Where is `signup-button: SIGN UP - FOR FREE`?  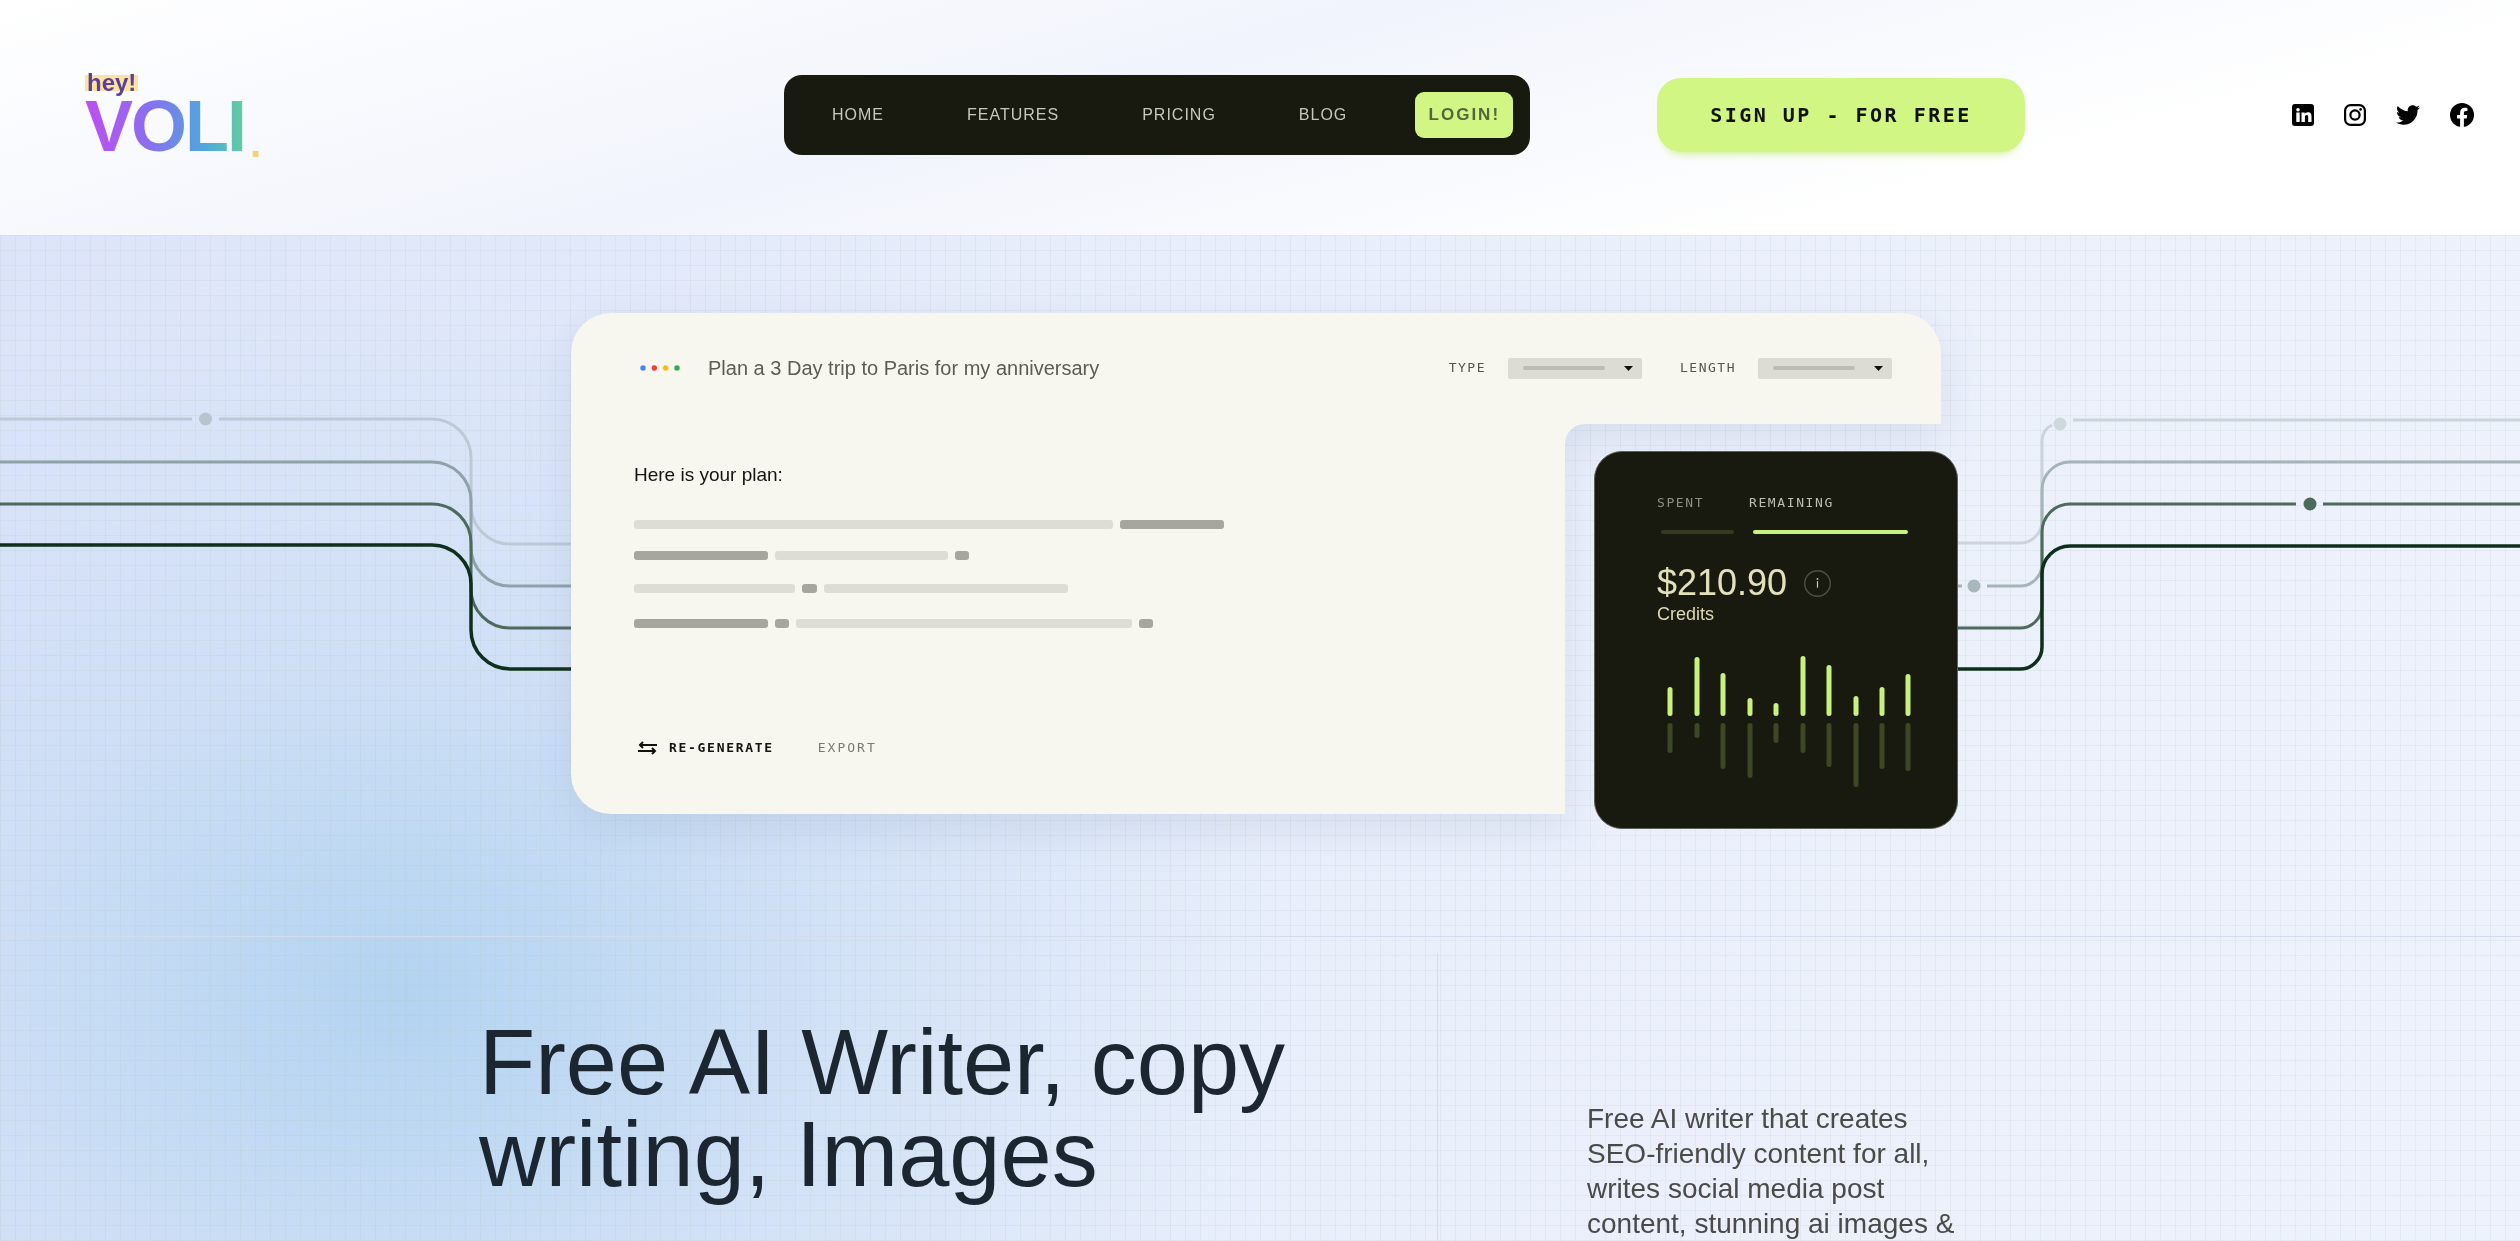
signup-button: SIGN UP - FOR FREE is located at coordinates (1841, 115).